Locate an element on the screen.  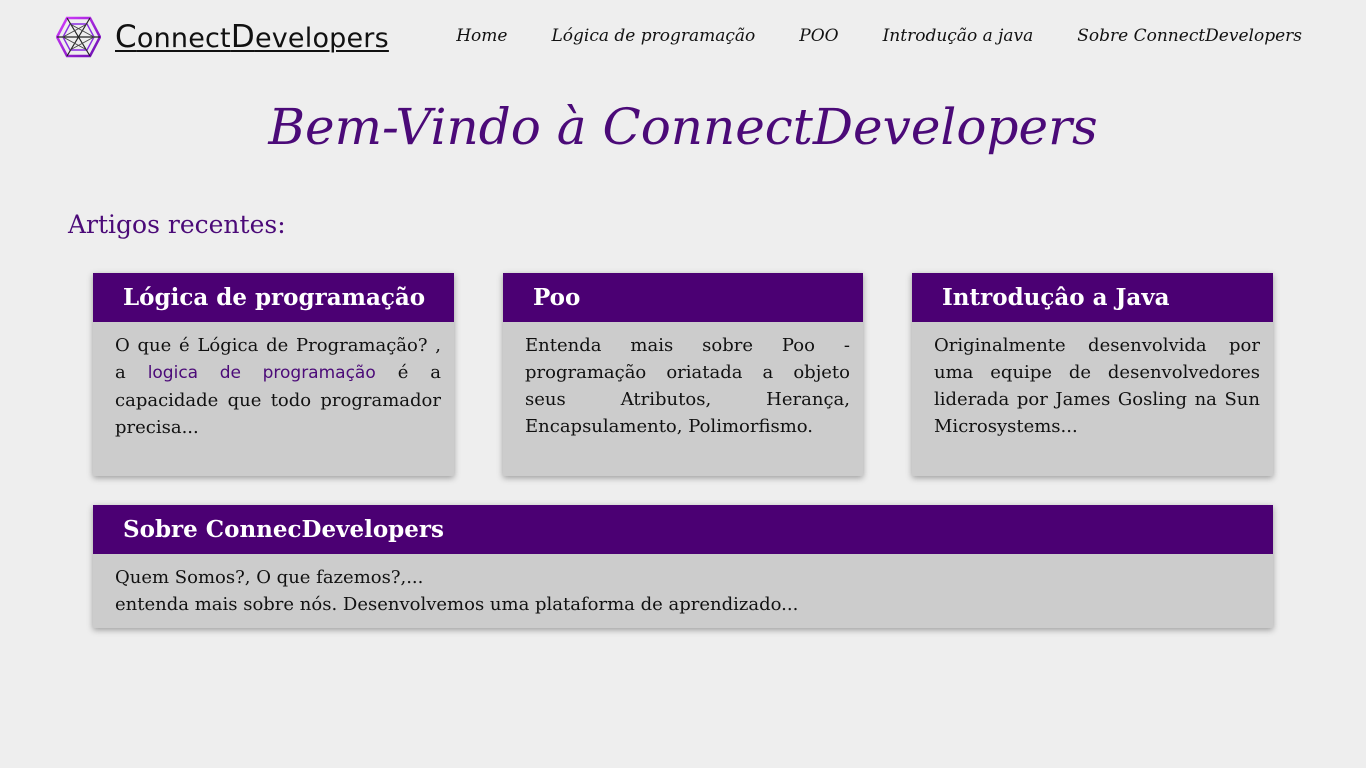
article-card-title: Introduçâo a Java is located at coordinates (1092, 297).